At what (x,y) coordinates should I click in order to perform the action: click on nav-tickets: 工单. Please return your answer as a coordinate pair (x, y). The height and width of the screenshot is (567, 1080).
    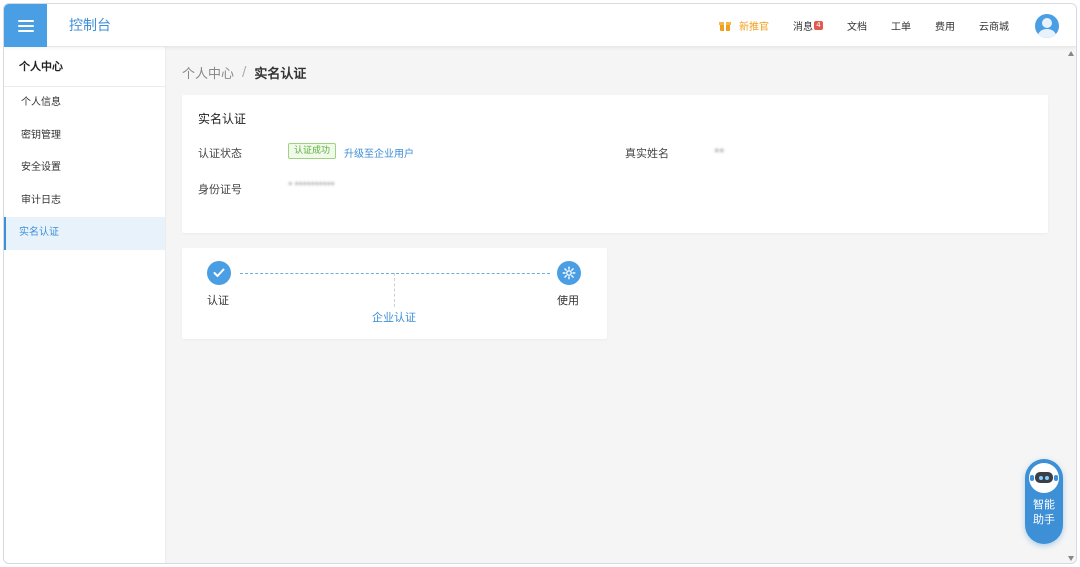
    Looking at the image, I should click on (901, 25).